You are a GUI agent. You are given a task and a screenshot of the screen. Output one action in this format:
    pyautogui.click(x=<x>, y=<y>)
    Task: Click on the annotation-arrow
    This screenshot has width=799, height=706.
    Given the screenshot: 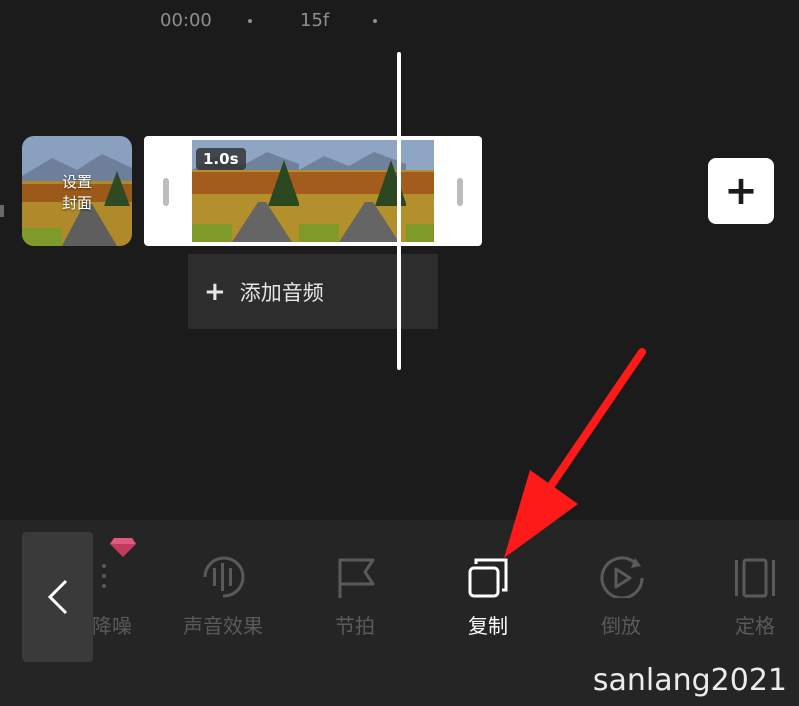 What is the action you would take?
    pyautogui.click(x=575, y=453)
    